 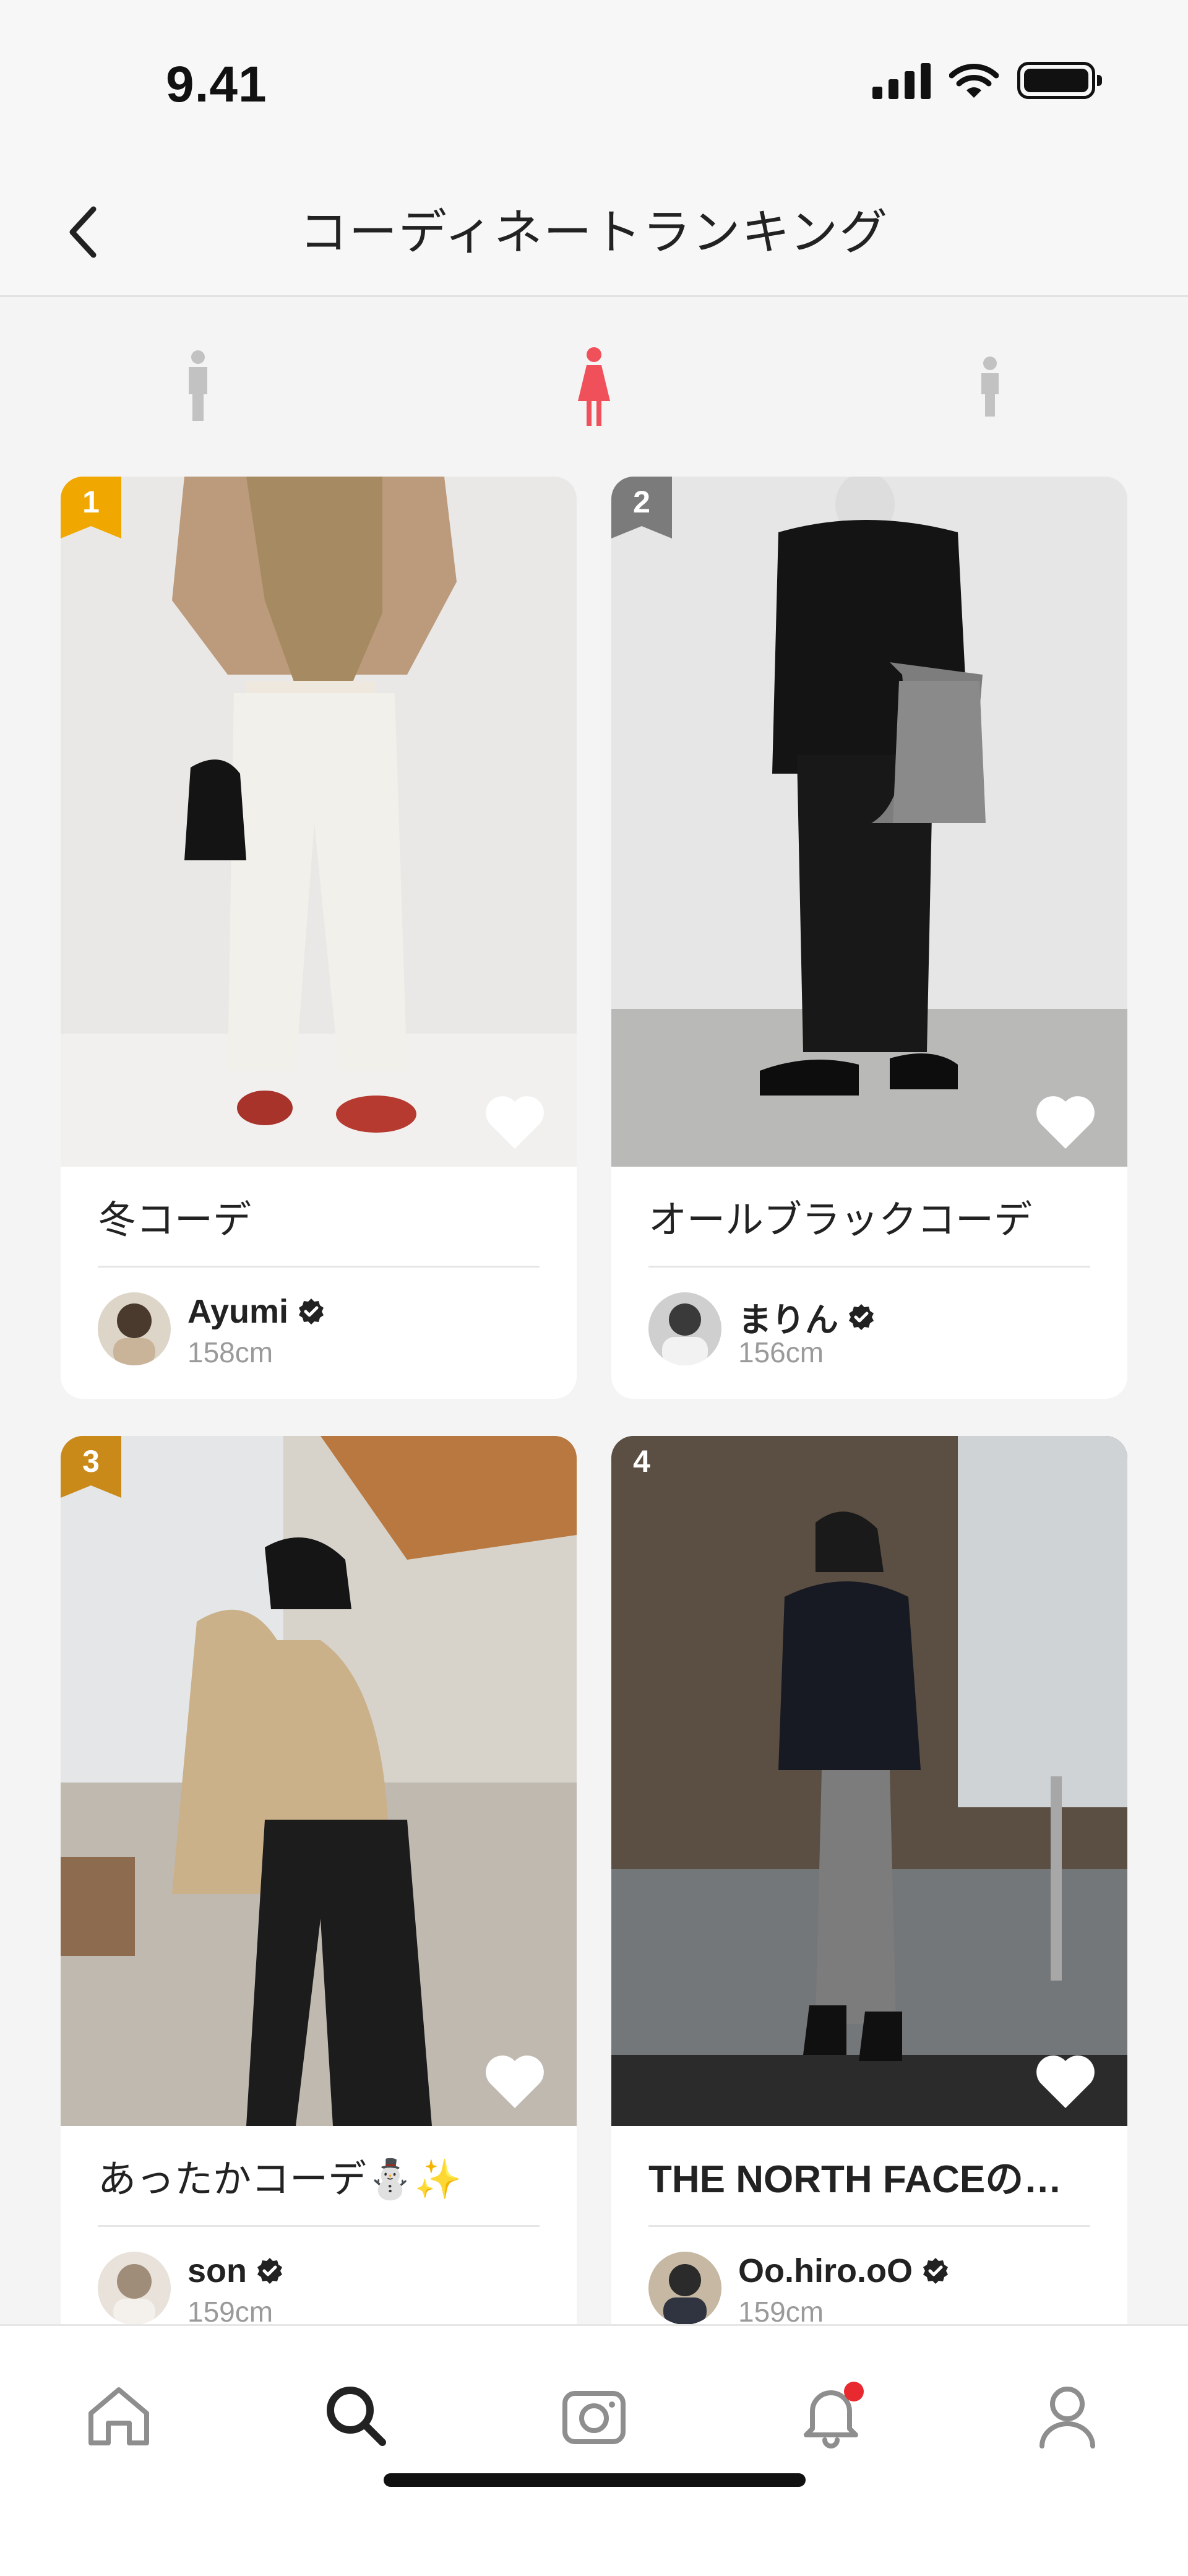 I want to click on page-title: コーディネートランキング, so click(x=594, y=232).